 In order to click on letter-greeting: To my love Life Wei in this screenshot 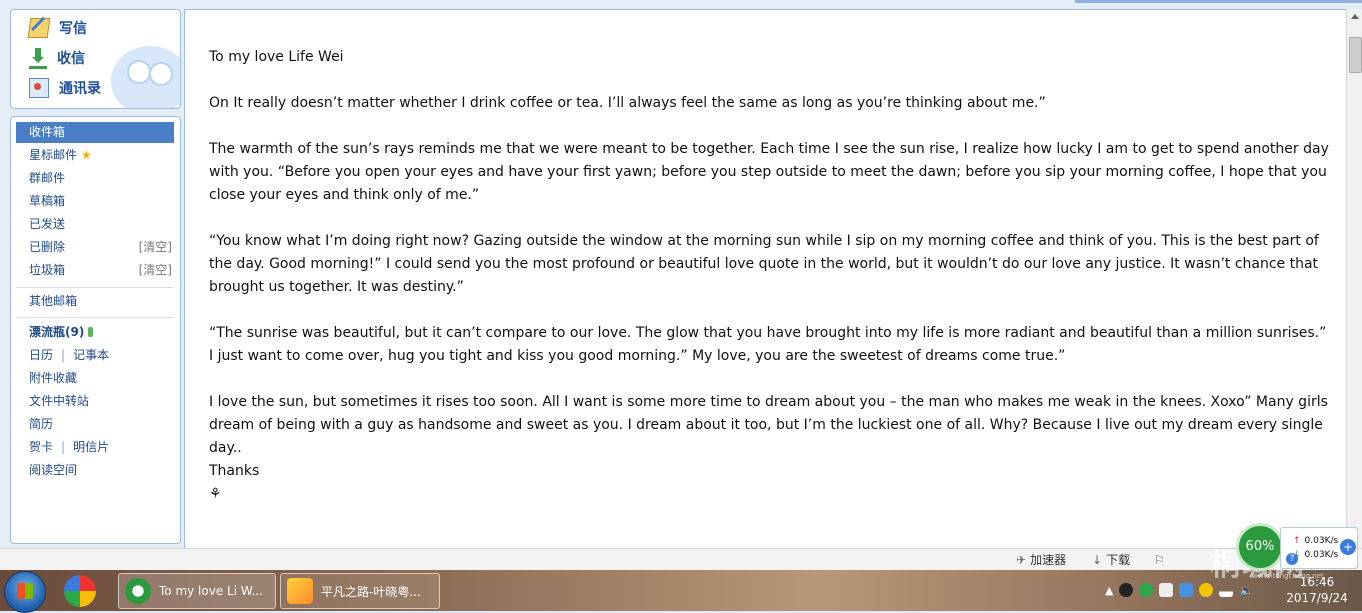, I will do `click(276, 57)`.